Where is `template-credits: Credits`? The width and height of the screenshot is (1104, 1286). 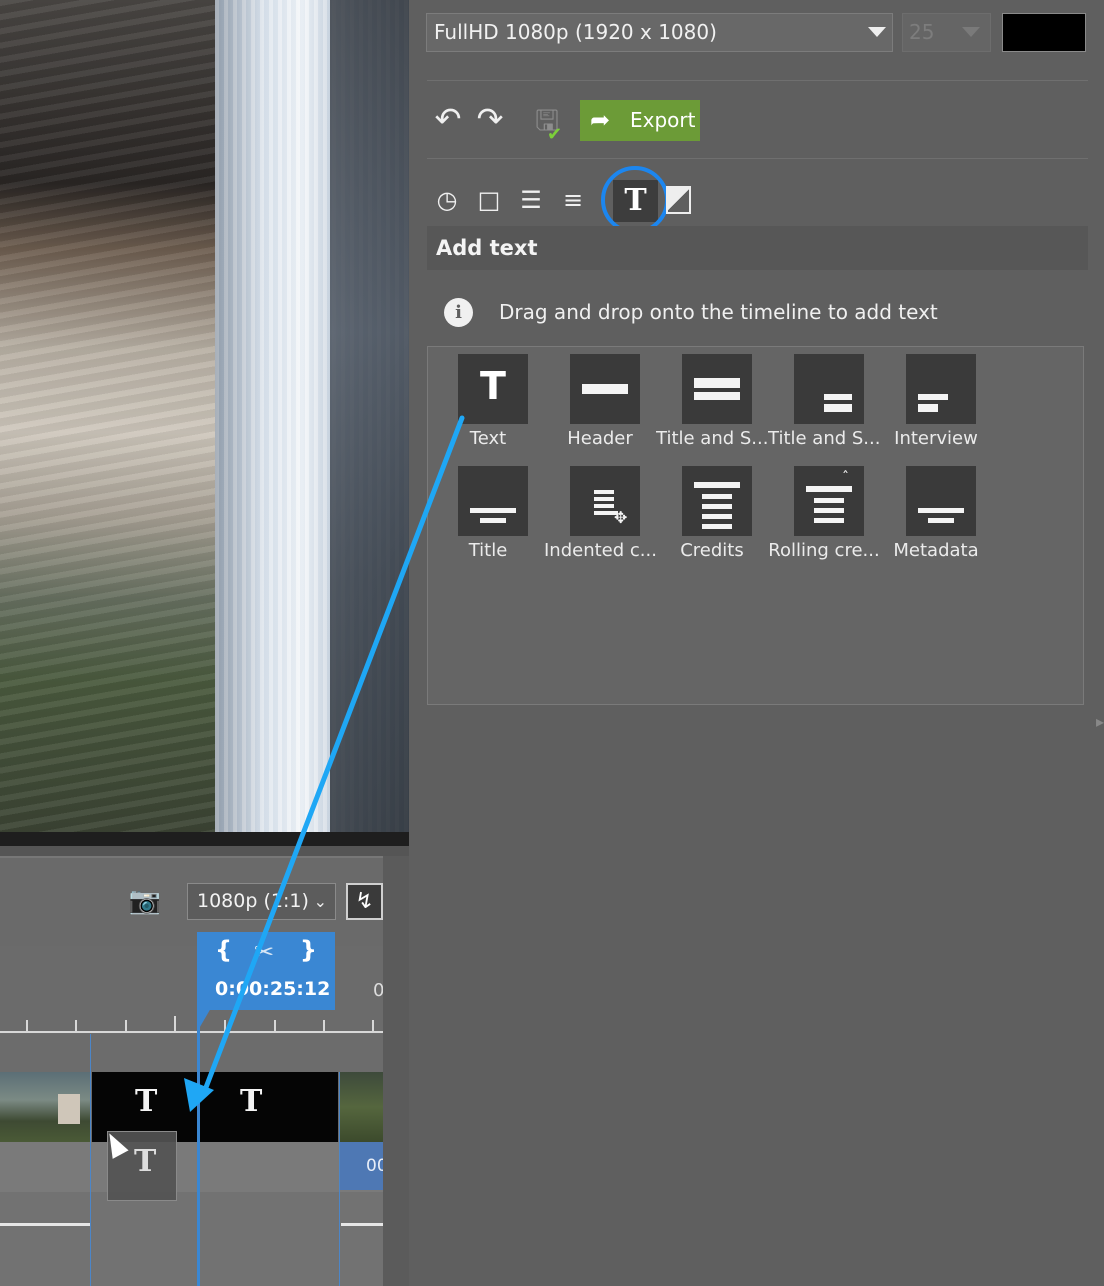
template-credits: Credits is located at coordinates (712, 512).